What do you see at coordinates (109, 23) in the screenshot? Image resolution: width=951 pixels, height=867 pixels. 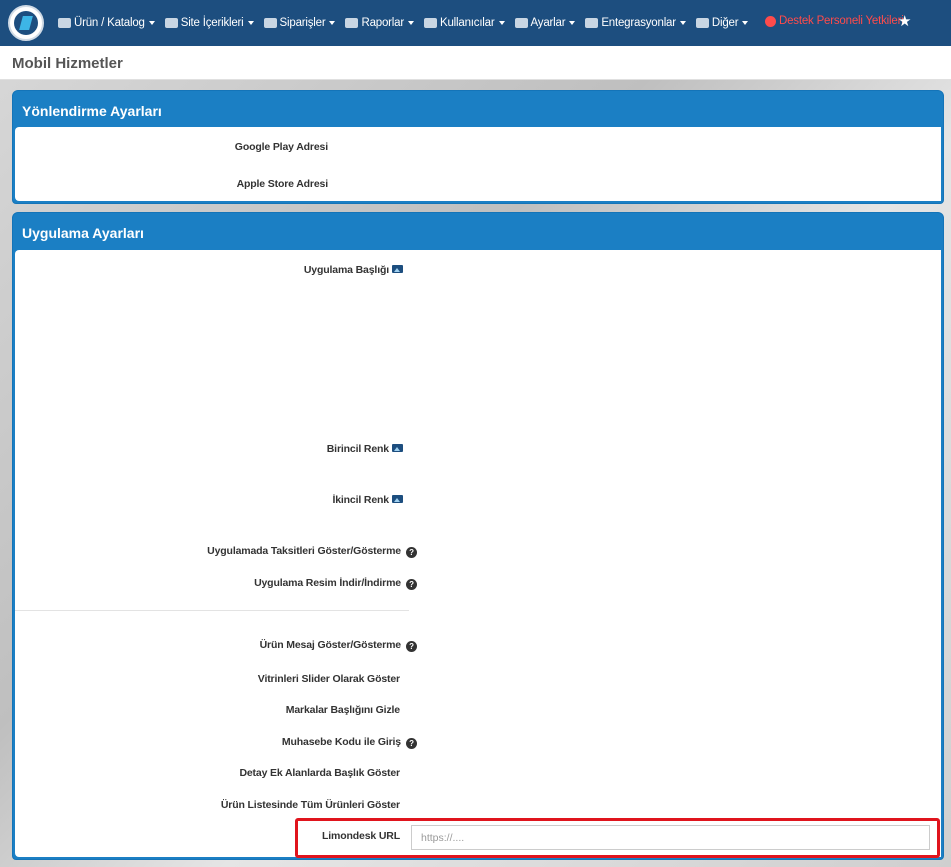 I see `nav-label: Ürün / Katalog` at bounding box center [109, 23].